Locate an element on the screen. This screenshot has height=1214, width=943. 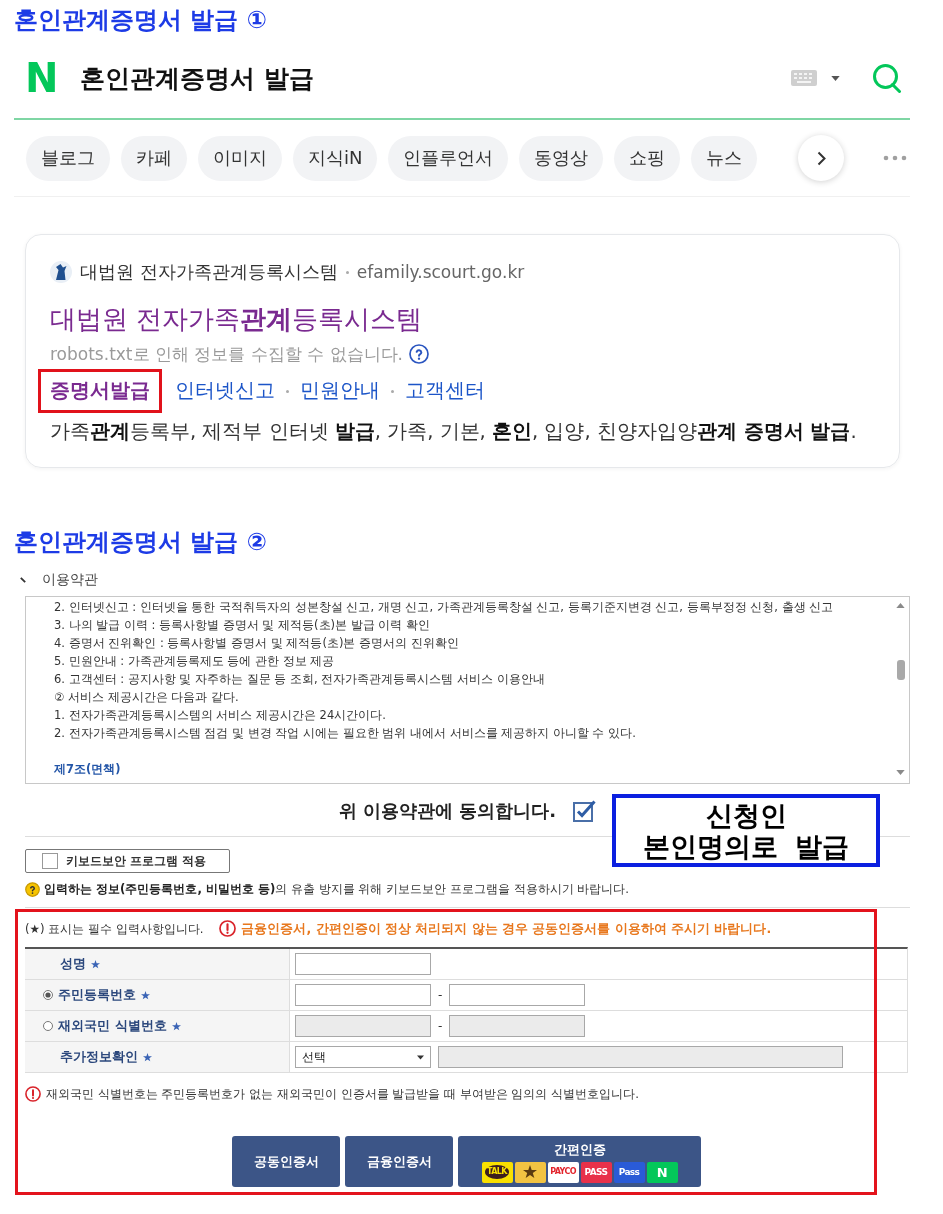
result-title: 대법원 전자가족관계등록시스템 is located at coordinates (236, 319).